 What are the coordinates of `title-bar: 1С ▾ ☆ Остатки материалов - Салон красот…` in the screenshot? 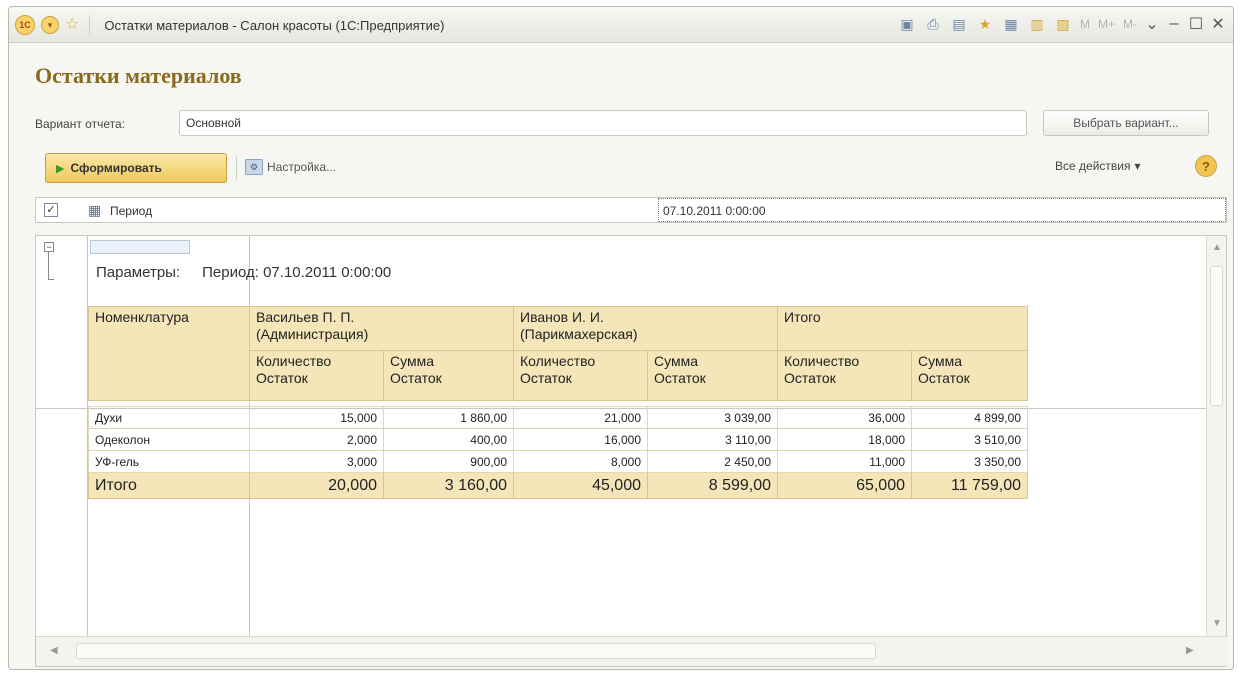 It's located at (621, 25).